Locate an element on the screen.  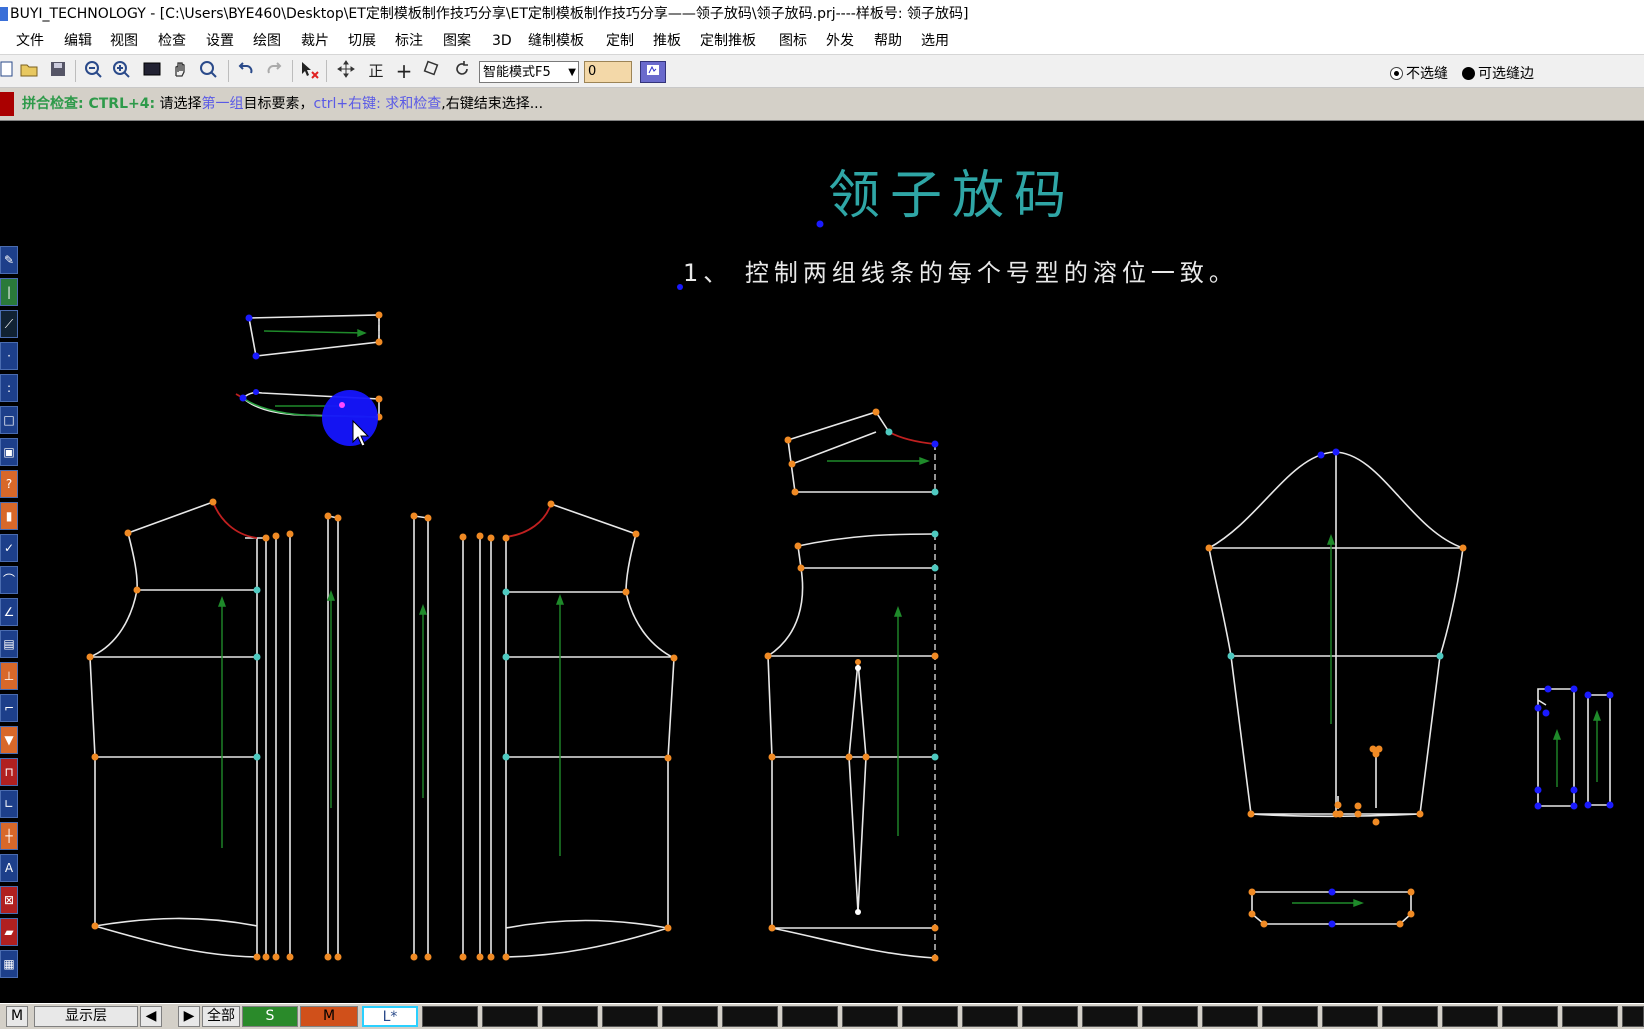
placket-right is located at coordinates (421, 736).